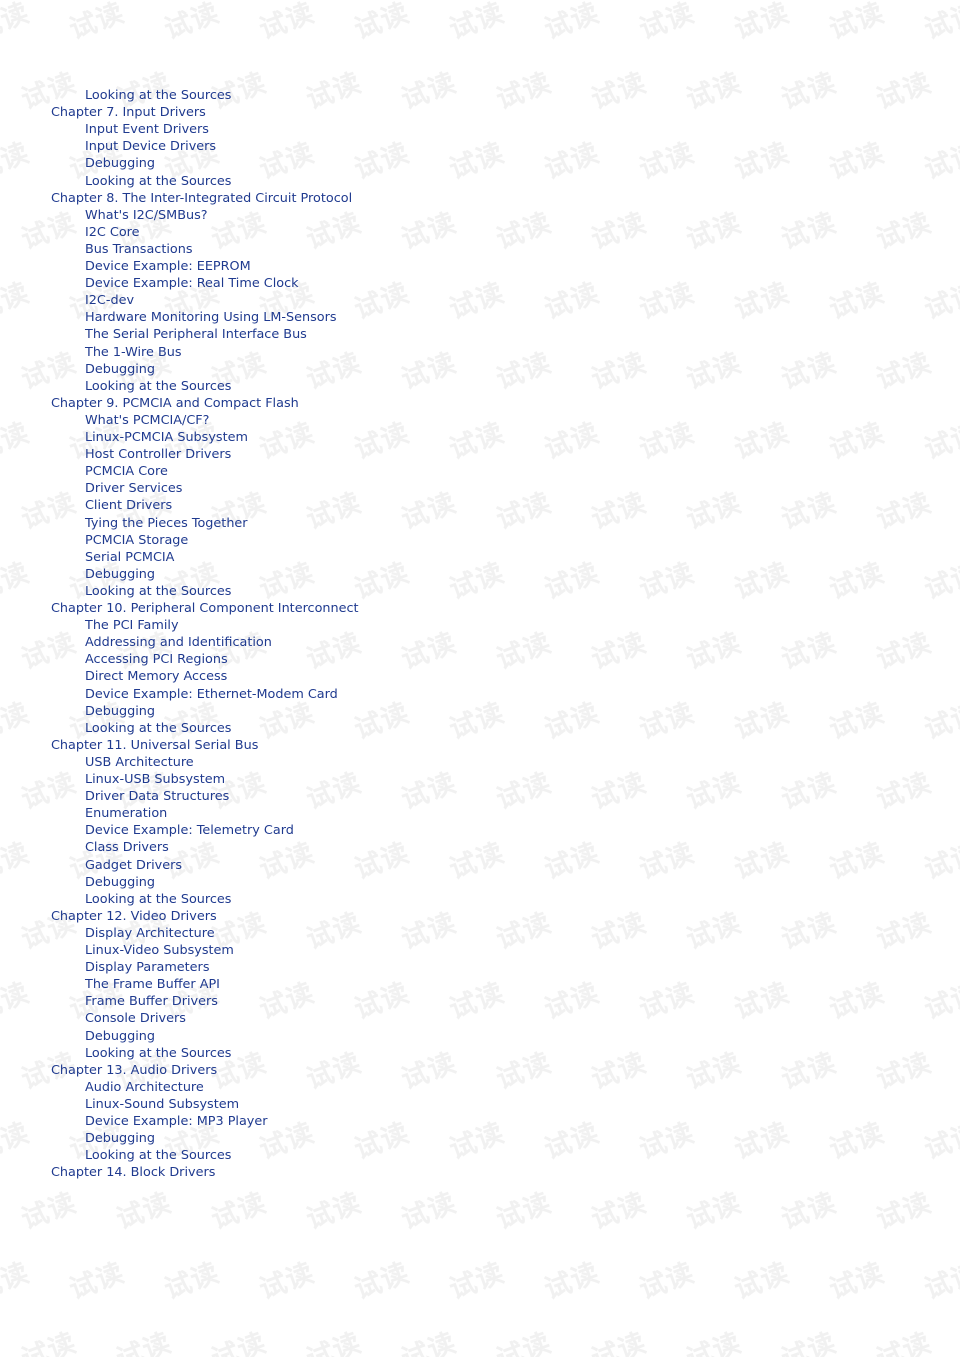 Image resolution: width=960 pixels, height=1357 pixels. What do you see at coordinates (150, 146) in the screenshot?
I see `toc-section-entry: Input Device Drivers` at bounding box center [150, 146].